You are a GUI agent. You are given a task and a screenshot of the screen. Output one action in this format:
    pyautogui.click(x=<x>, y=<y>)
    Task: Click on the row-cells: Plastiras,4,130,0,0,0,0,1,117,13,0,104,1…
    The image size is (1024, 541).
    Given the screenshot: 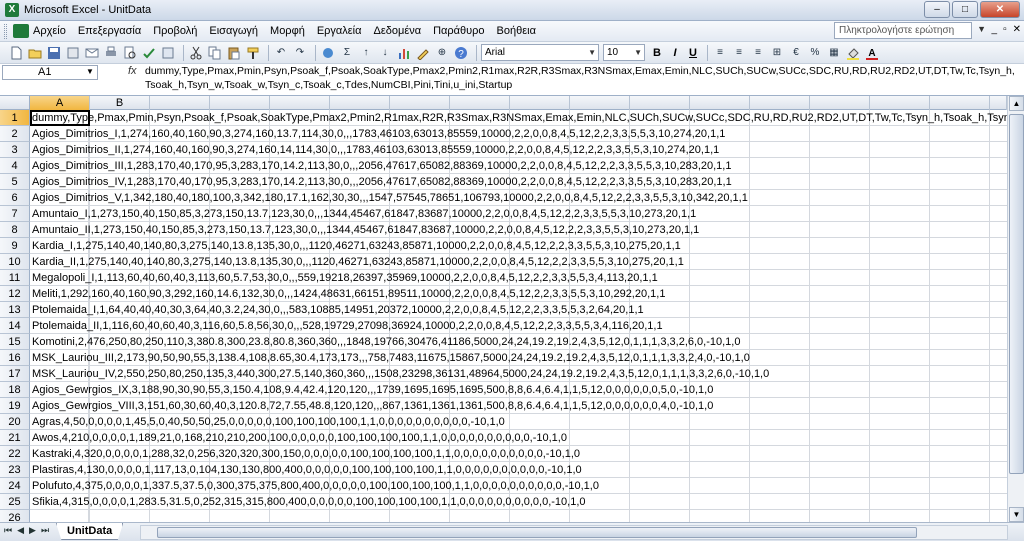 What is the action you would take?
    pyautogui.click(x=518, y=470)
    